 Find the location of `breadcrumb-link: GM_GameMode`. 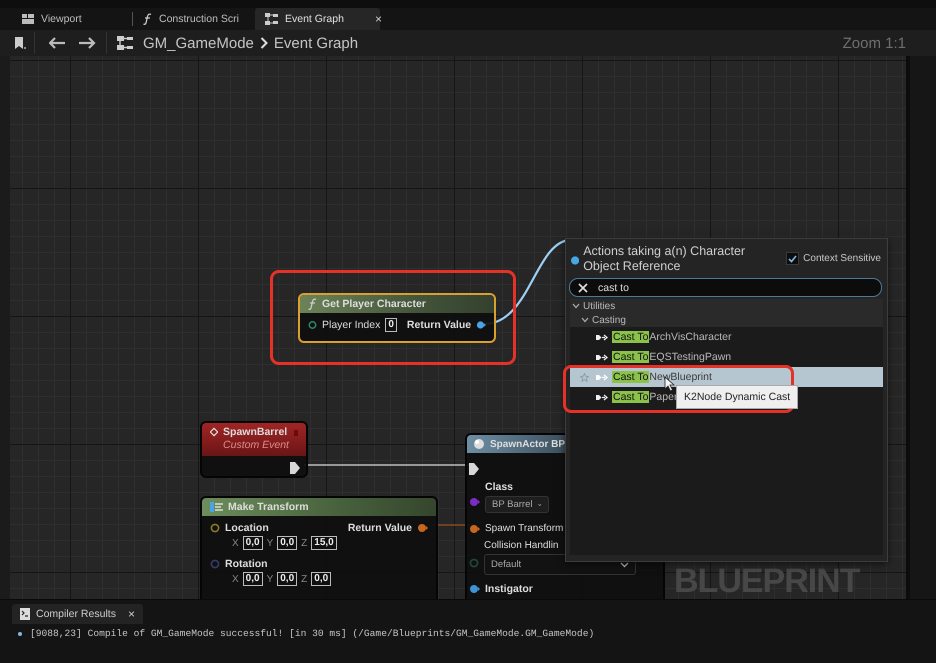

breadcrumb-link: GM_GameMode is located at coordinates (198, 43).